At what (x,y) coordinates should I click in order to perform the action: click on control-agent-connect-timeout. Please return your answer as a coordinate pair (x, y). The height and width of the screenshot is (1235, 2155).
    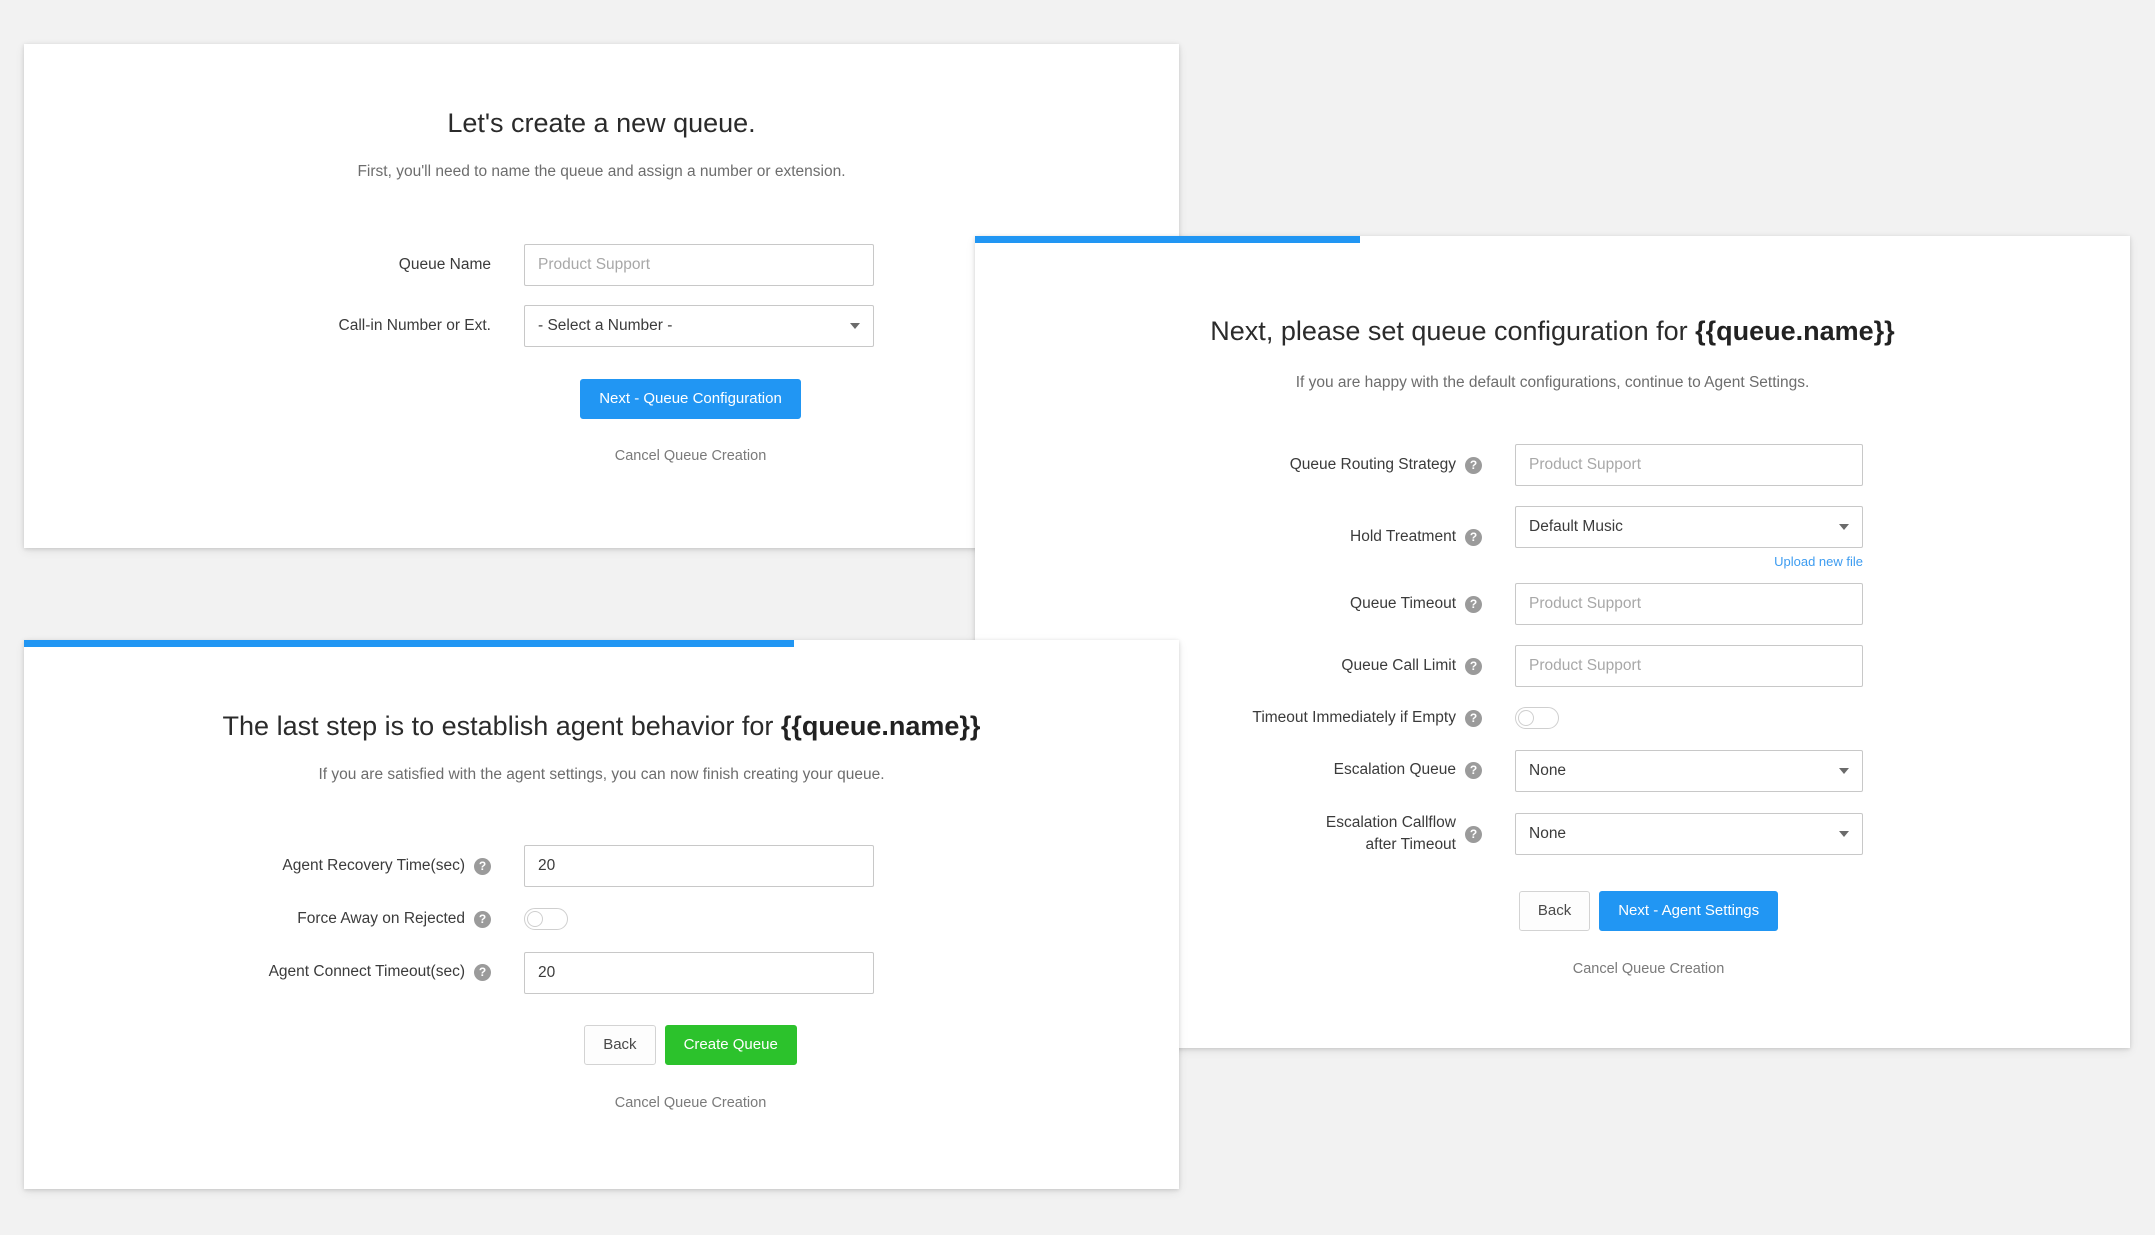
    Looking at the image, I should click on (699, 972).